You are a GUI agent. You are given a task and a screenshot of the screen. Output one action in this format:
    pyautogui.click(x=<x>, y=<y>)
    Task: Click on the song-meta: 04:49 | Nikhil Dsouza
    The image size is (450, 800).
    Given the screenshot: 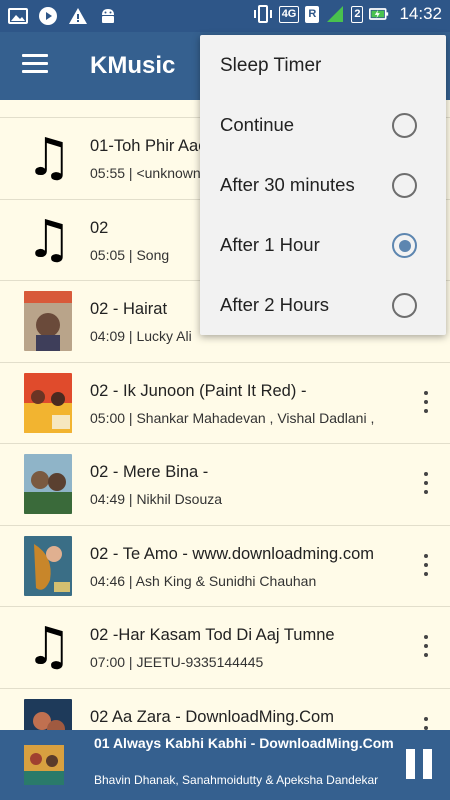 What is the action you would take?
    pyautogui.click(x=156, y=499)
    